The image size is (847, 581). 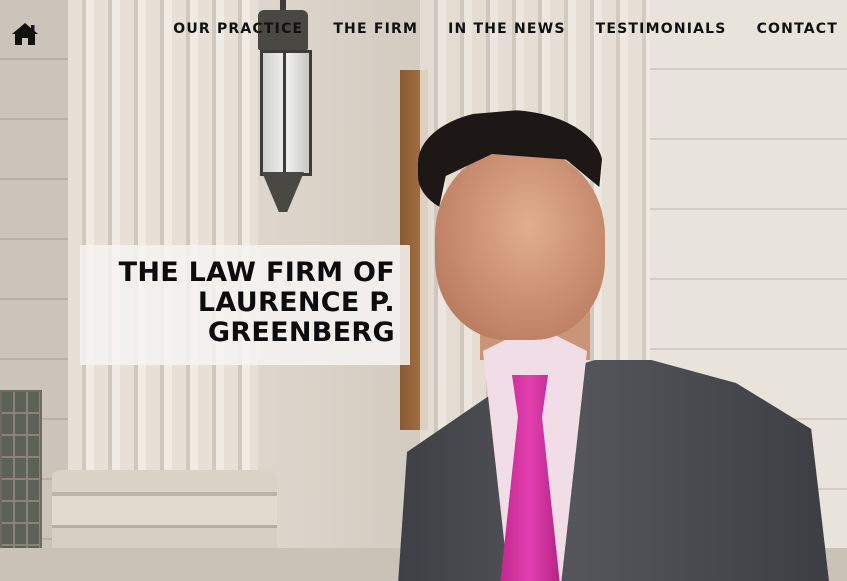 What do you see at coordinates (21, 477) in the screenshot?
I see `background-window` at bounding box center [21, 477].